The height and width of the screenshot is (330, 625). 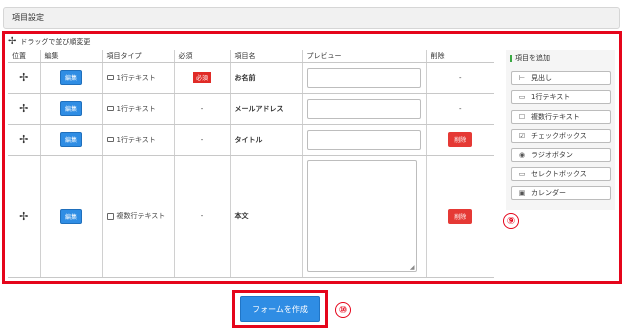 What do you see at coordinates (511, 221) in the screenshot?
I see `callout-9: ⑨` at bounding box center [511, 221].